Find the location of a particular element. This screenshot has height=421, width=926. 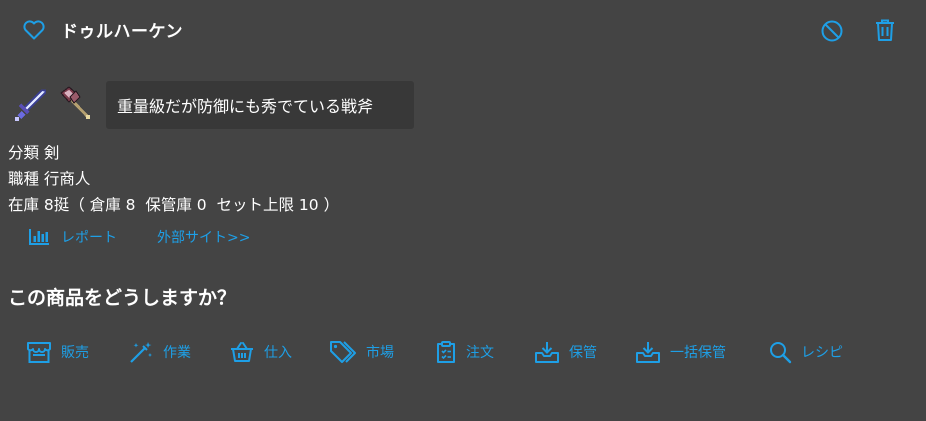

item-description: 重量級だが防御にも秀でている戦斧 is located at coordinates (260, 105).